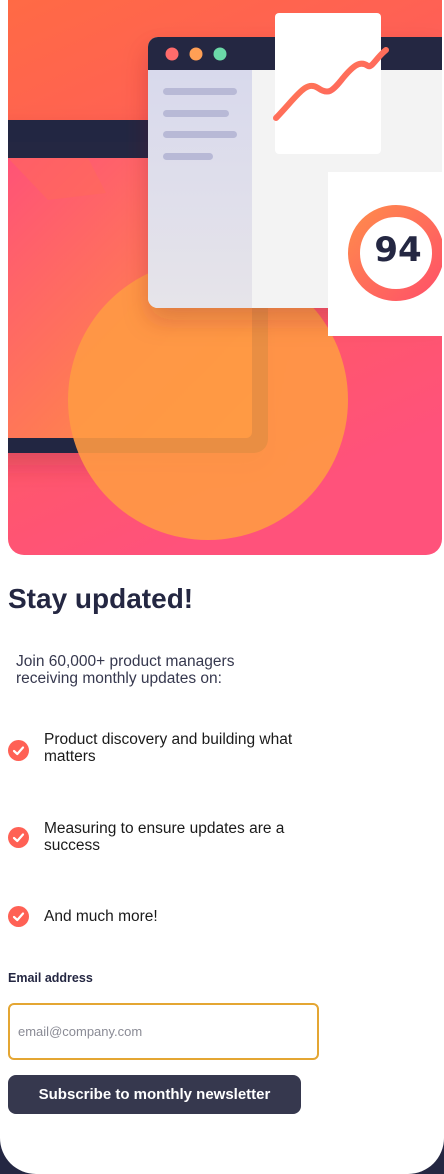 Image resolution: width=444 pixels, height=1174 pixels. I want to click on email-field, so click(163, 1031).